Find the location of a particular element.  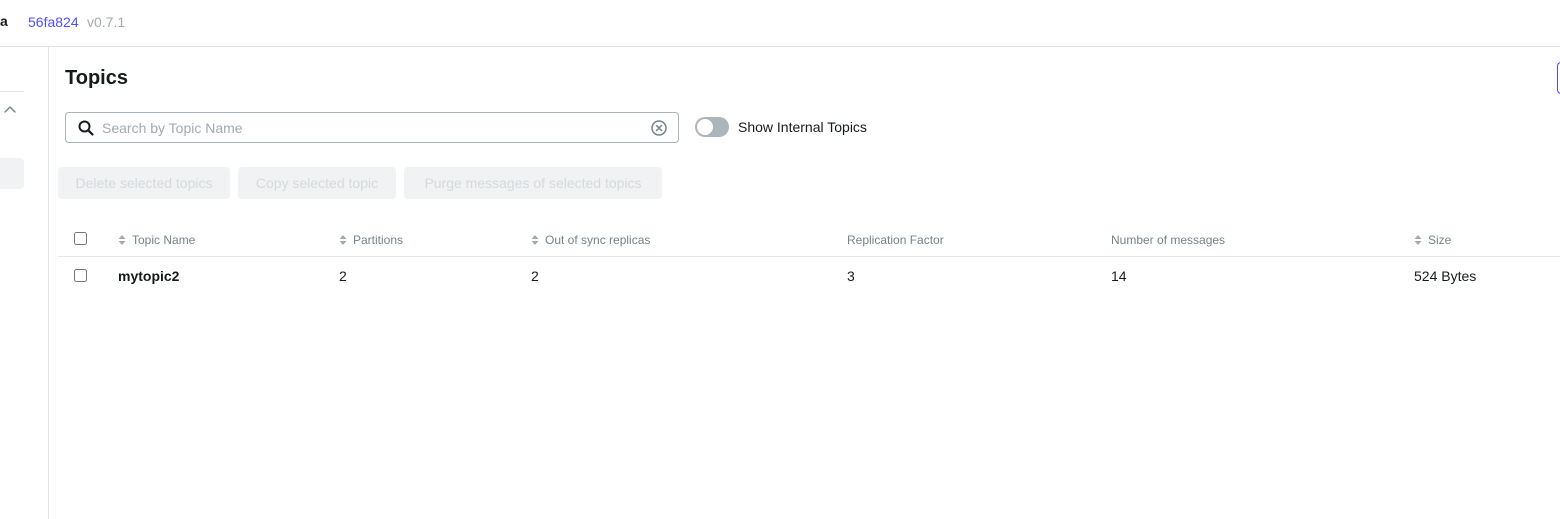

commit-link: 56fa824 is located at coordinates (53, 22).